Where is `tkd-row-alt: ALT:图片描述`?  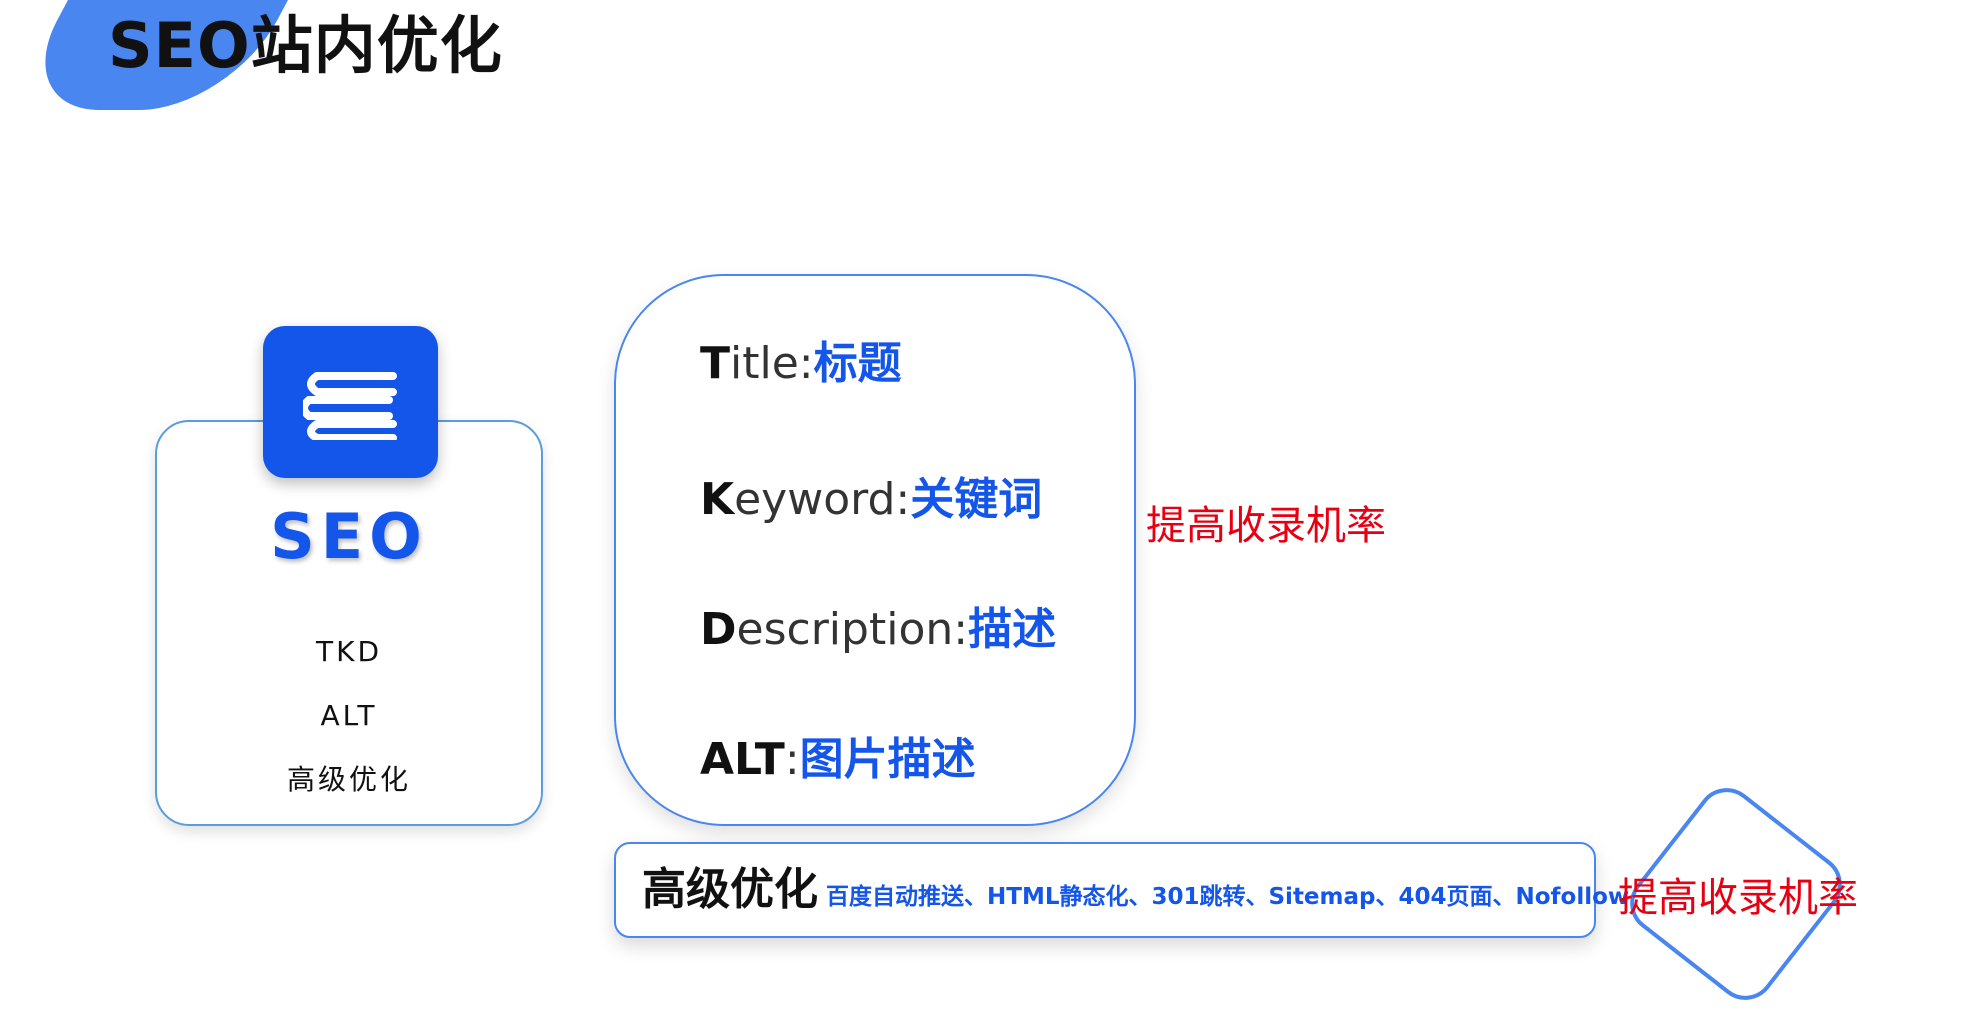
tkd-row-alt: ALT:图片描述 is located at coordinates (838, 760).